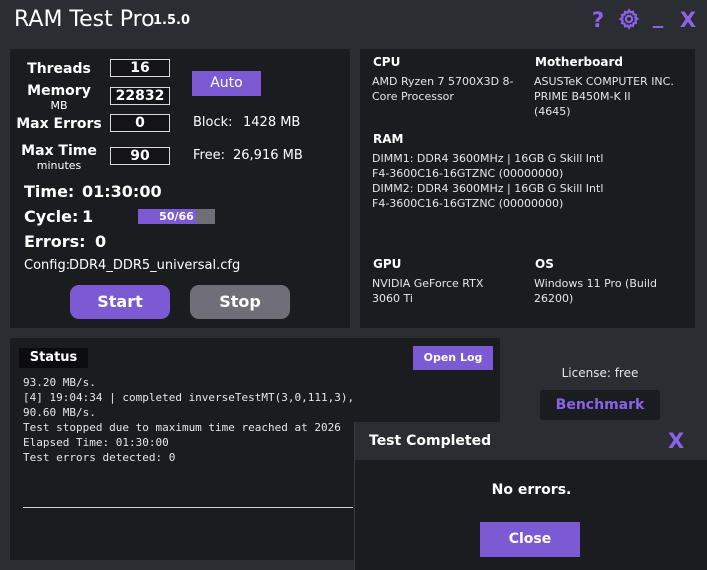 This screenshot has height=570, width=707. What do you see at coordinates (530, 539) in the screenshot?
I see `dialog-close-button: Close` at bounding box center [530, 539].